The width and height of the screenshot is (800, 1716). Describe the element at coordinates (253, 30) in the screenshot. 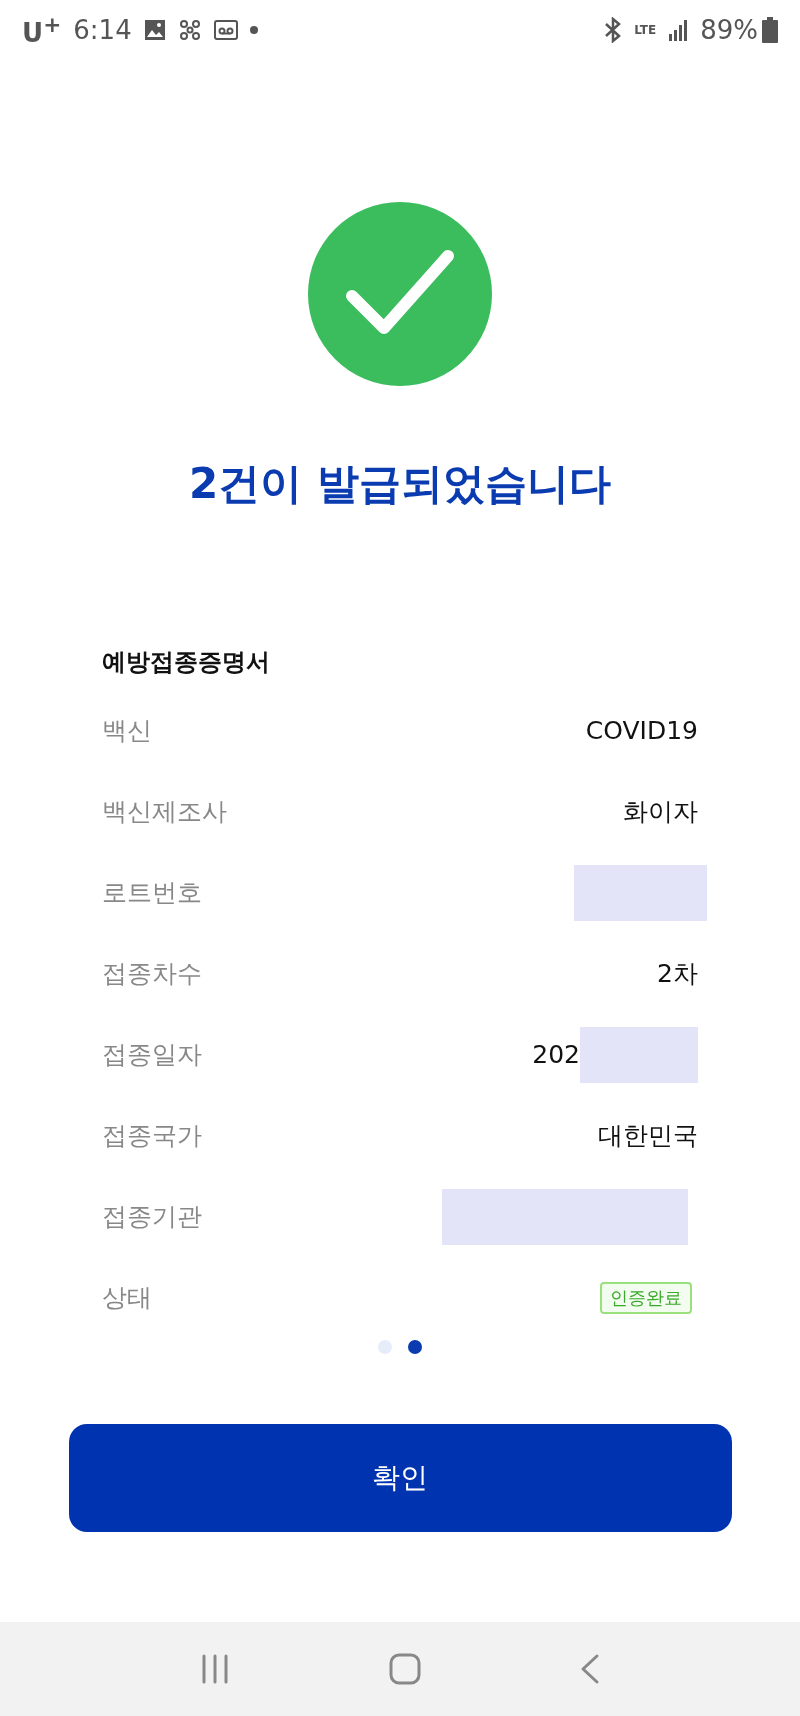

I see `dot-icon` at that location.